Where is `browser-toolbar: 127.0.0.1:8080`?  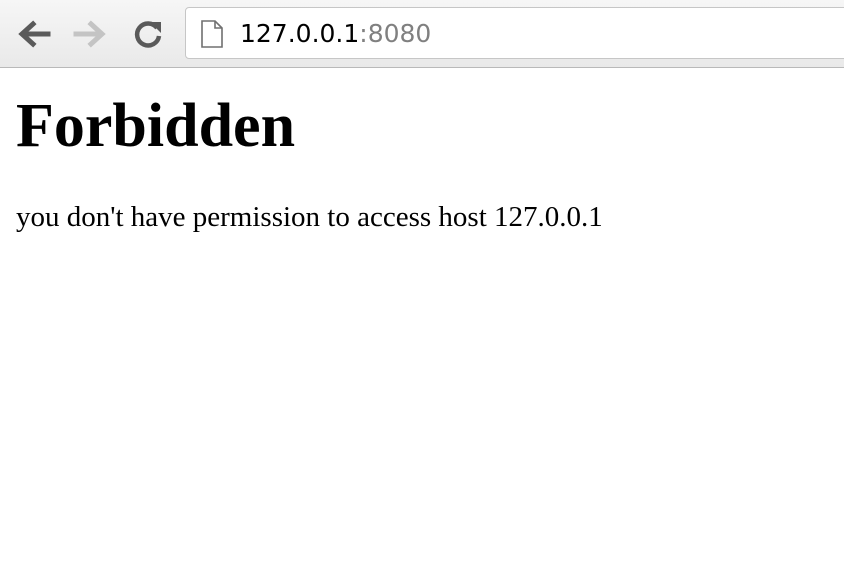
browser-toolbar: 127.0.0.1:8080 is located at coordinates (422, 34).